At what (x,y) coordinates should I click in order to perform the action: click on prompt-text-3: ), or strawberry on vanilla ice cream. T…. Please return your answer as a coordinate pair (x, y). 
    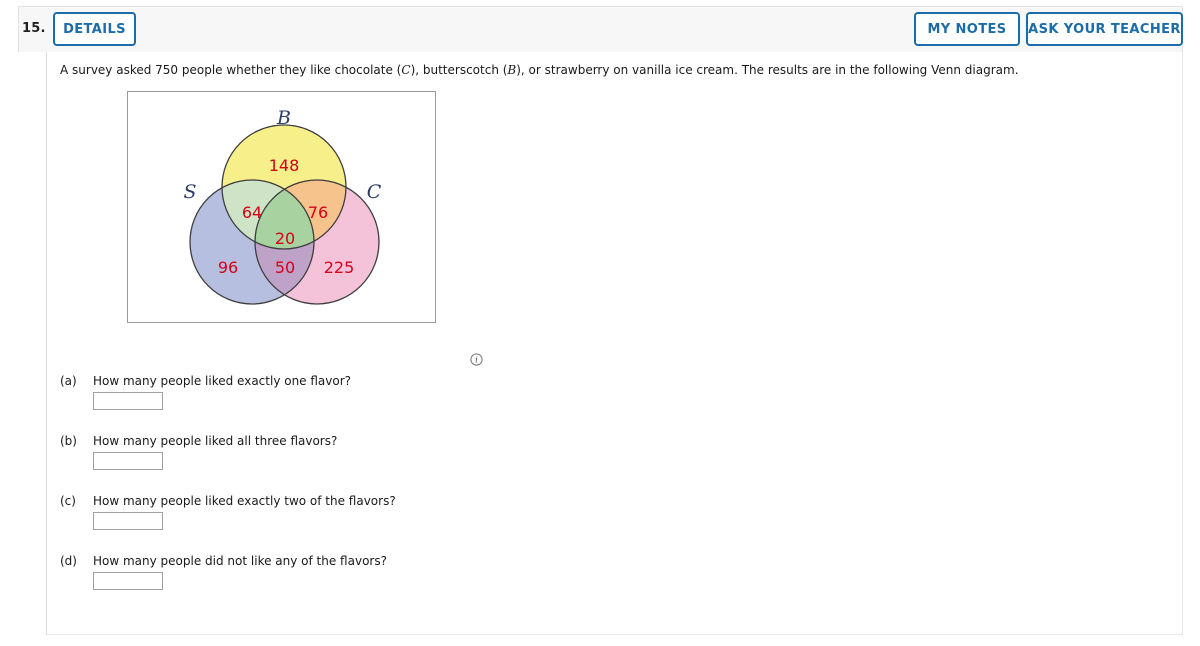
    Looking at the image, I should click on (767, 70).